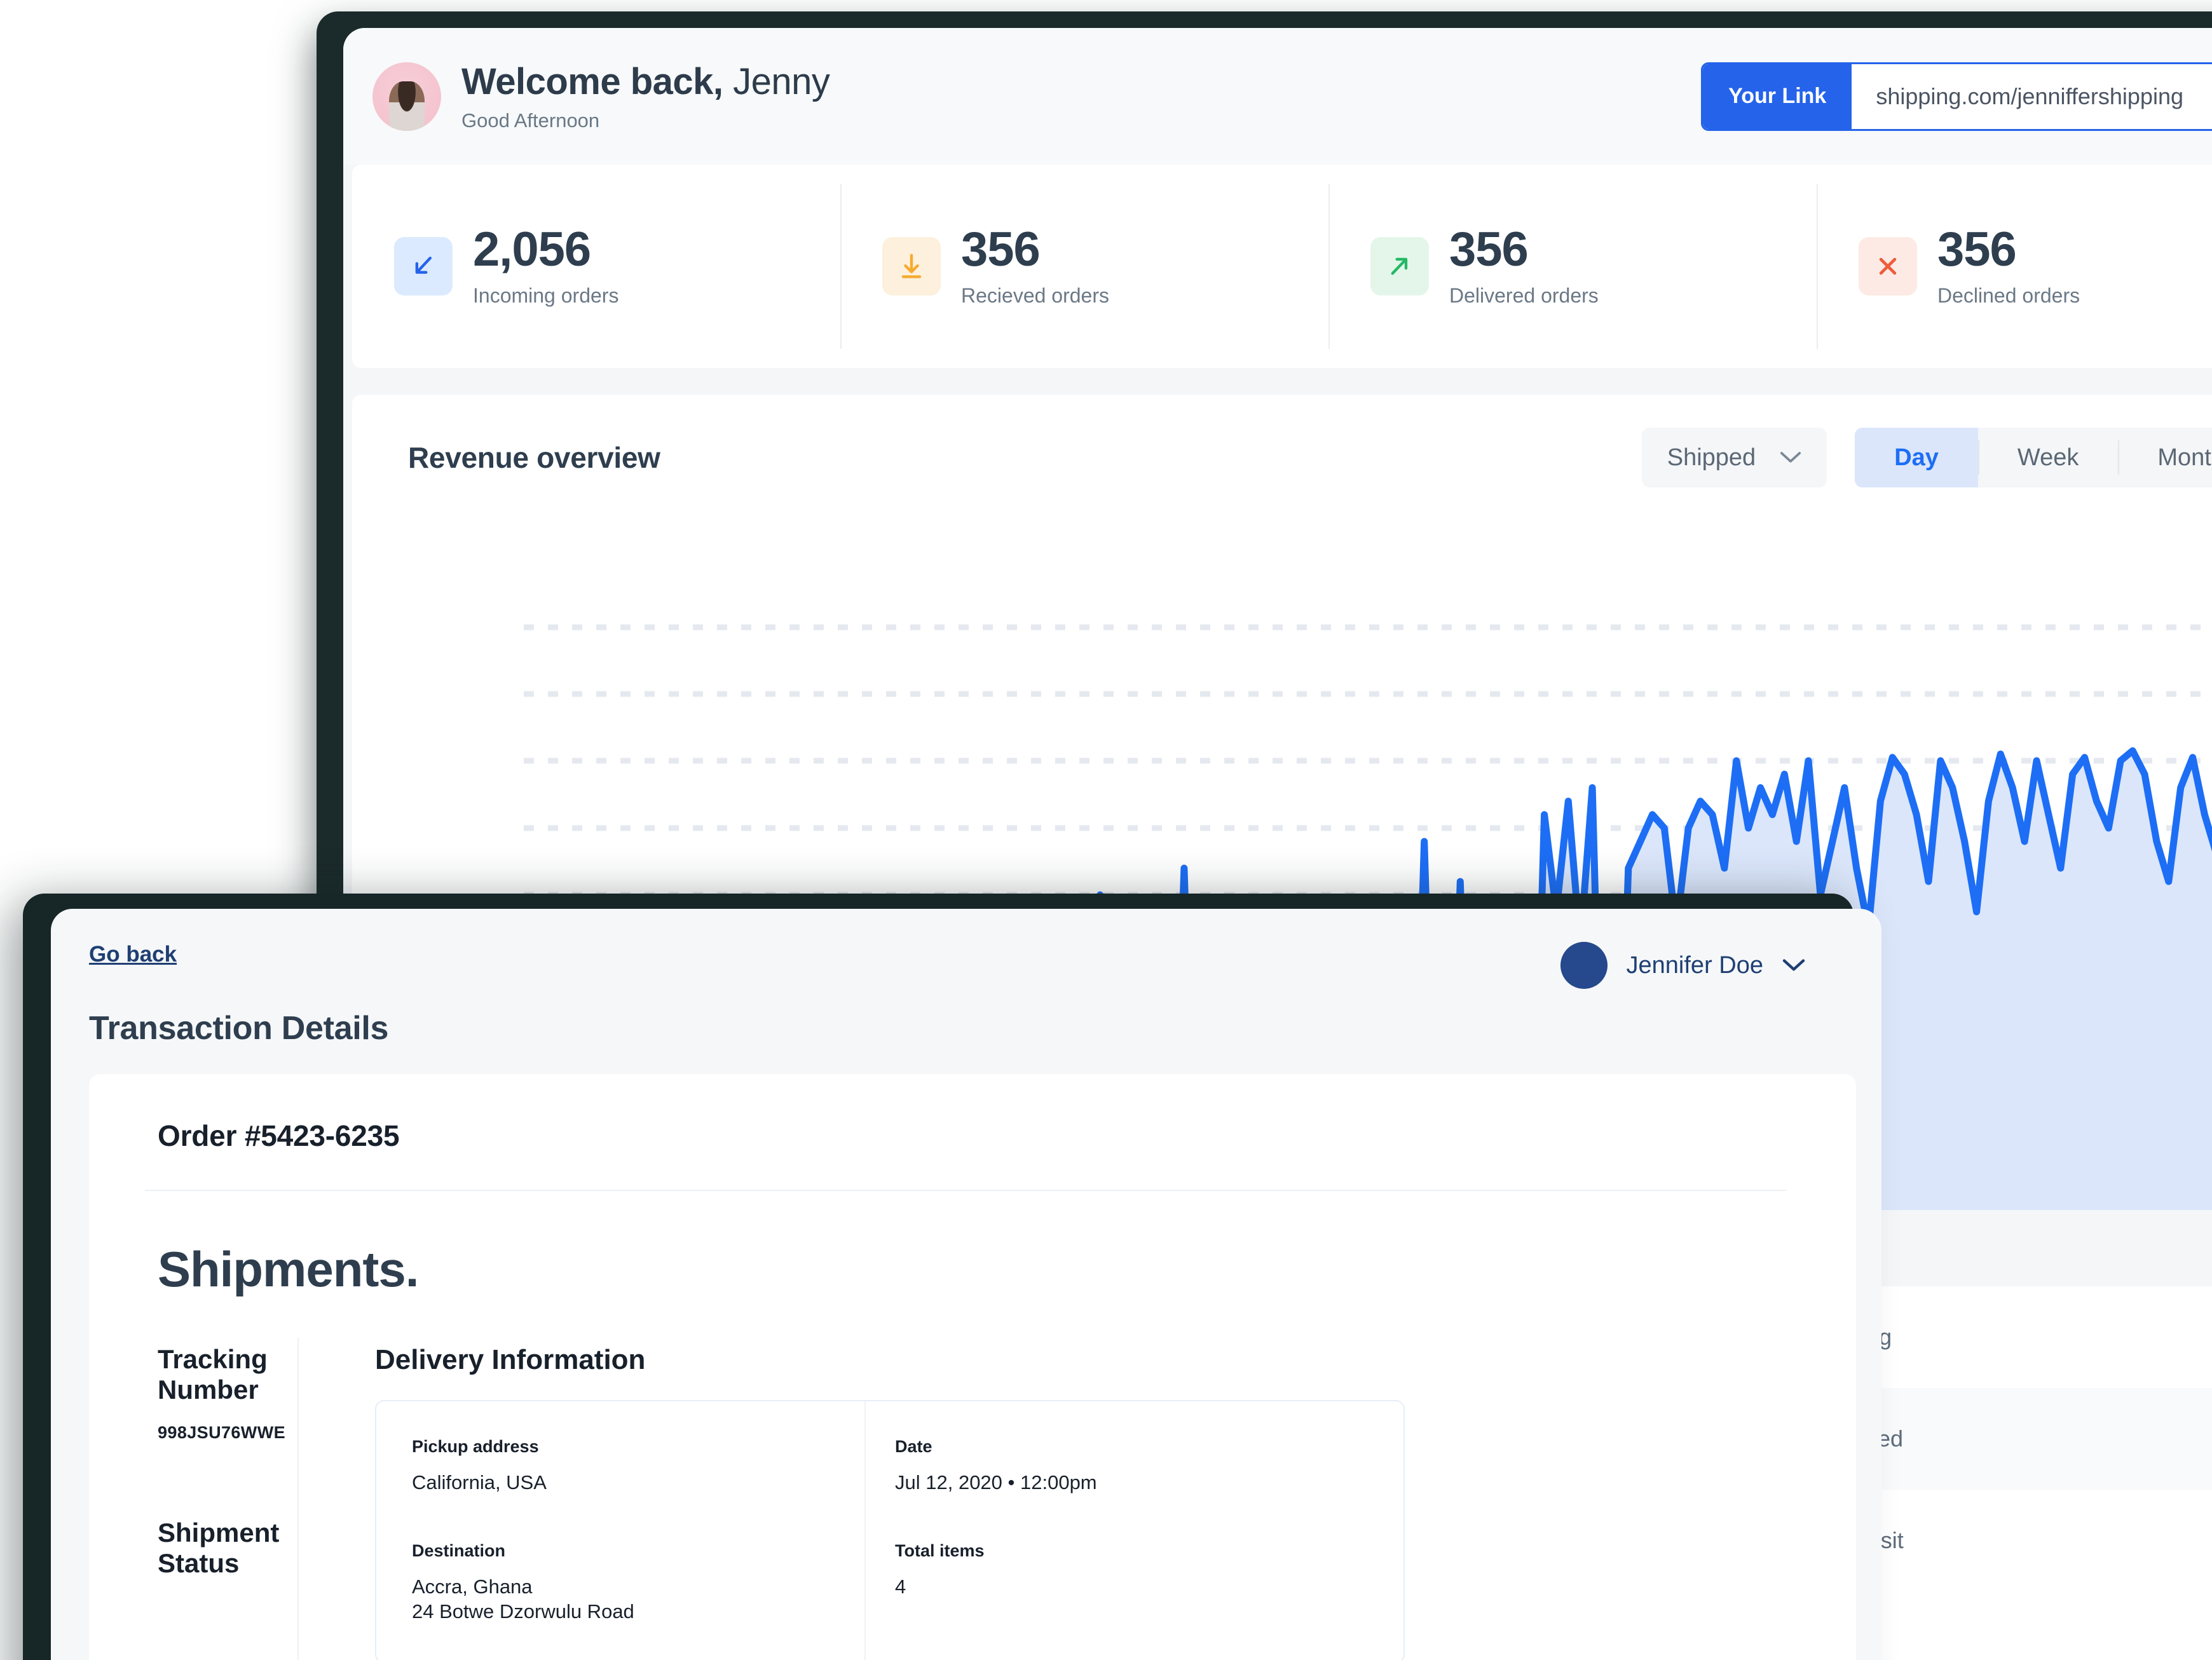 The height and width of the screenshot is (1660, 2212). What do you see at coordinates (479, 1482) in the screenshot?
I see `pickup-address-value: California, USA` at bounding box center [479, 1482].